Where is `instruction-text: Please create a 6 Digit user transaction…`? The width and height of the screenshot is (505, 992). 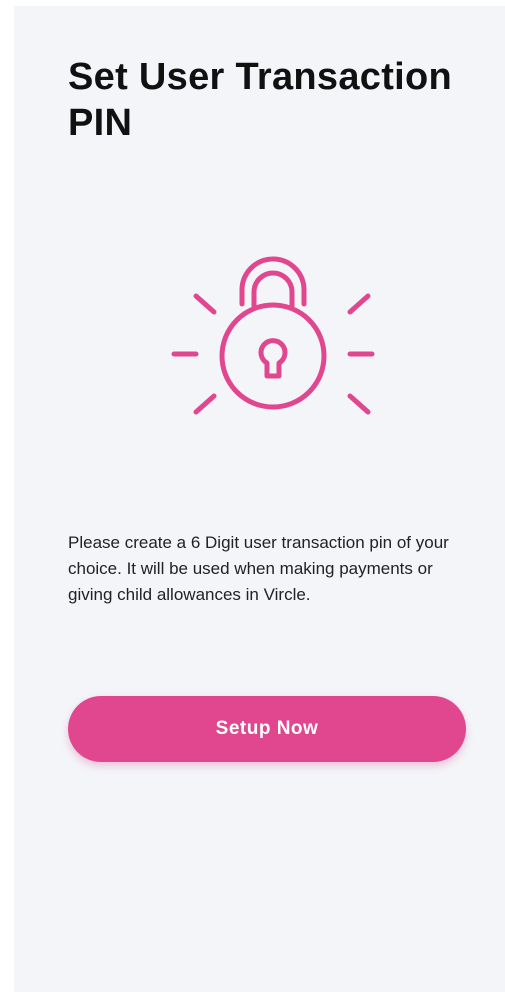
instruction-text: Please create a 6 Digit user transaction… is located at coordinates (258, 568).